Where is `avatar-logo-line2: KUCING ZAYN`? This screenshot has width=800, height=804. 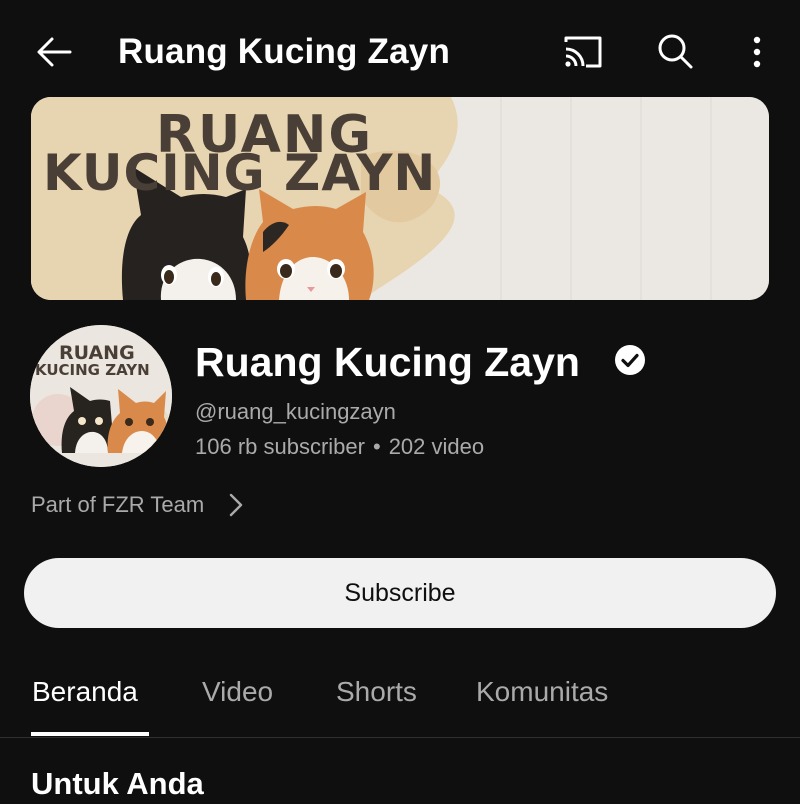
avatar-logo-line2: KUCING ZAYN is located at coordinates (92, 370).